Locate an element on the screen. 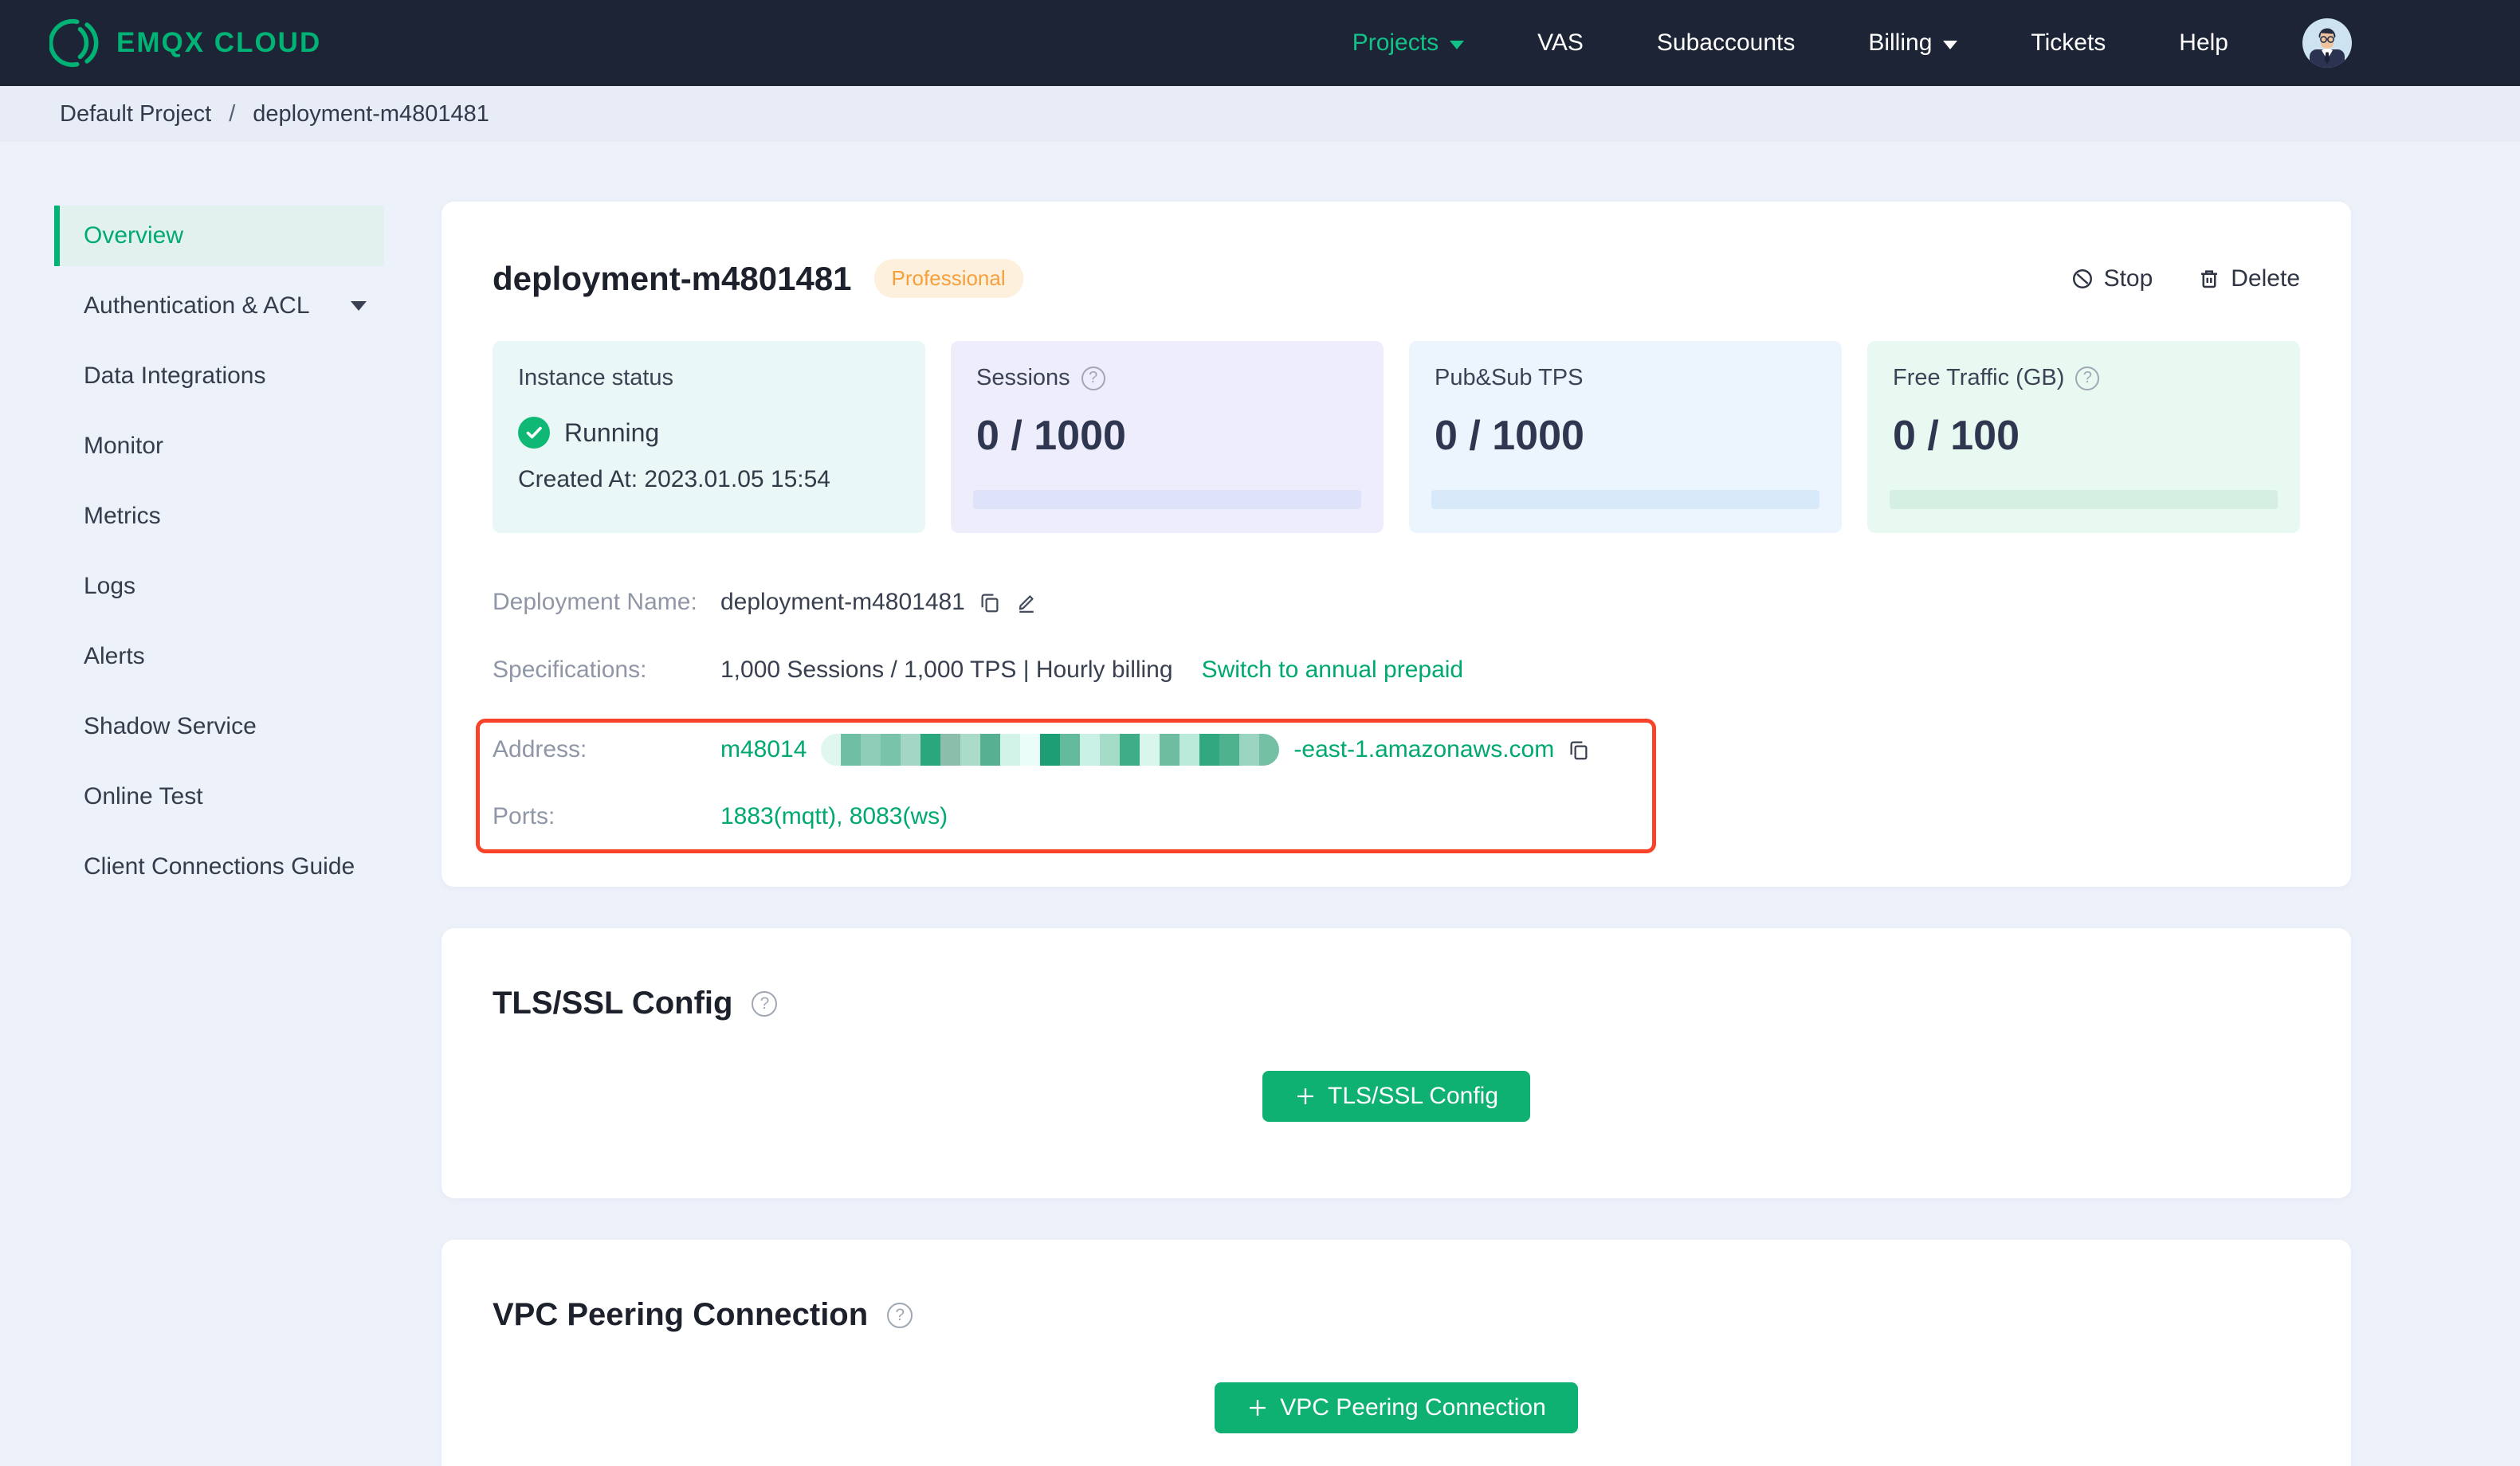 Image resolution: width=2520 pixels, height=1466 pixels. sidebar-item-label: Data Integrations is located at coordinates (175, 376).